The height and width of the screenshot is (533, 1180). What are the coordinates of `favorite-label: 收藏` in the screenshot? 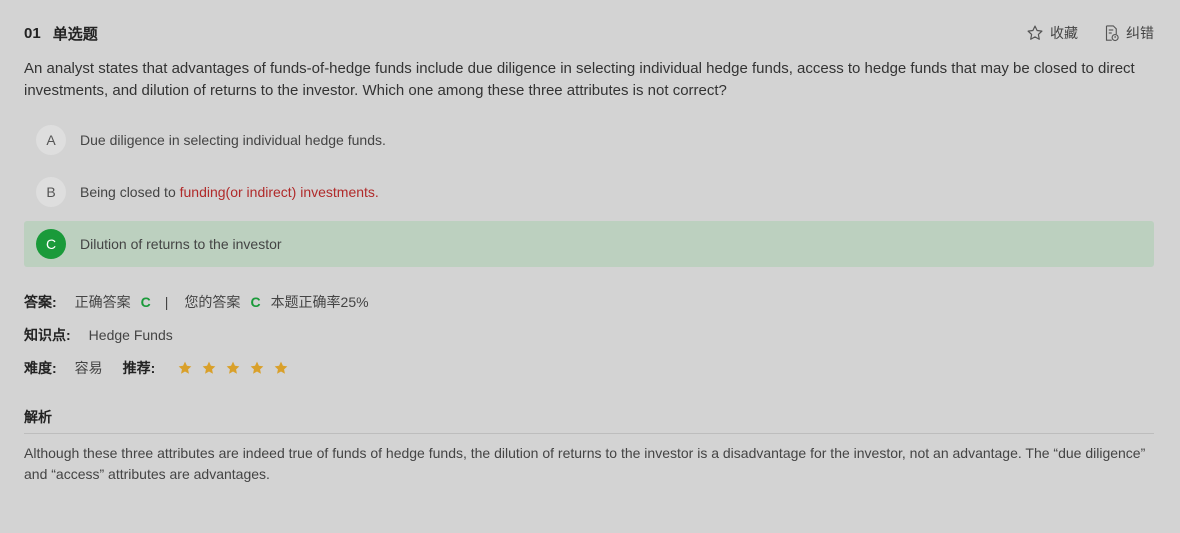 It's located at (1064, 33).